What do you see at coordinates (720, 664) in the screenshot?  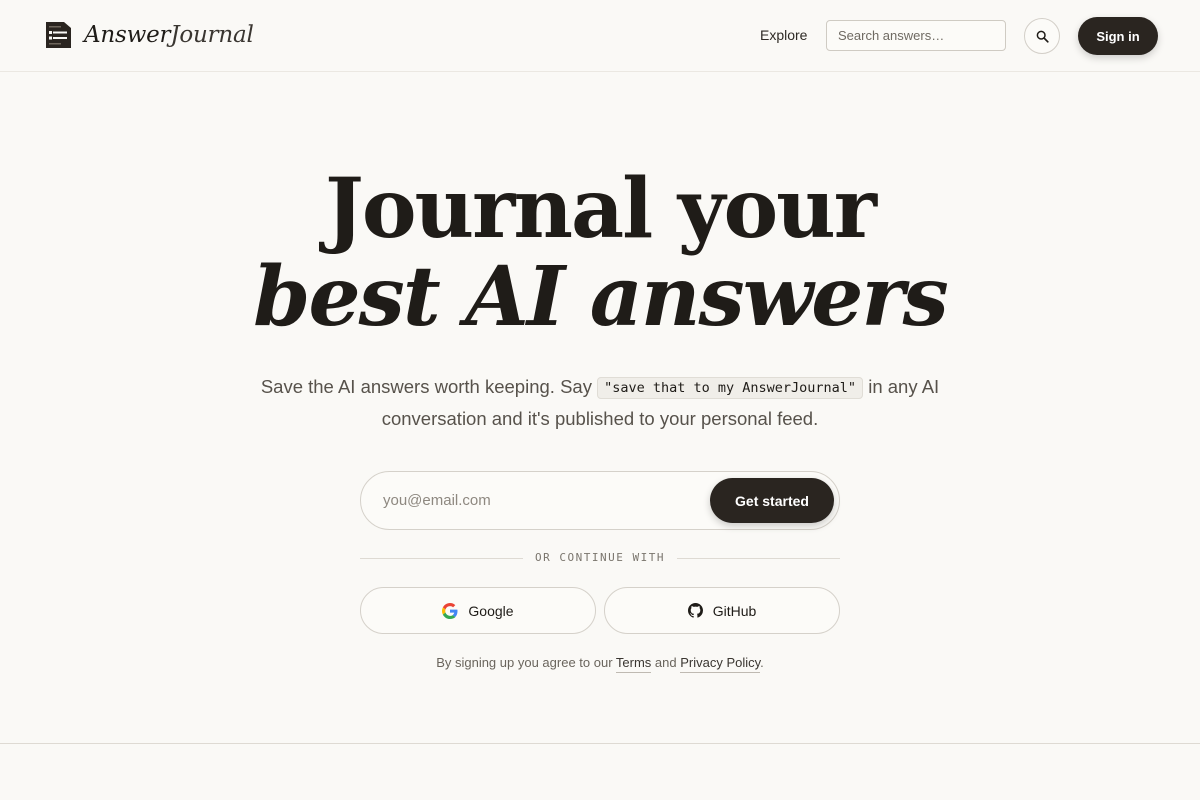 I see `privacy-policy-link: Privacy Policy` at bounding box center [720, 664].